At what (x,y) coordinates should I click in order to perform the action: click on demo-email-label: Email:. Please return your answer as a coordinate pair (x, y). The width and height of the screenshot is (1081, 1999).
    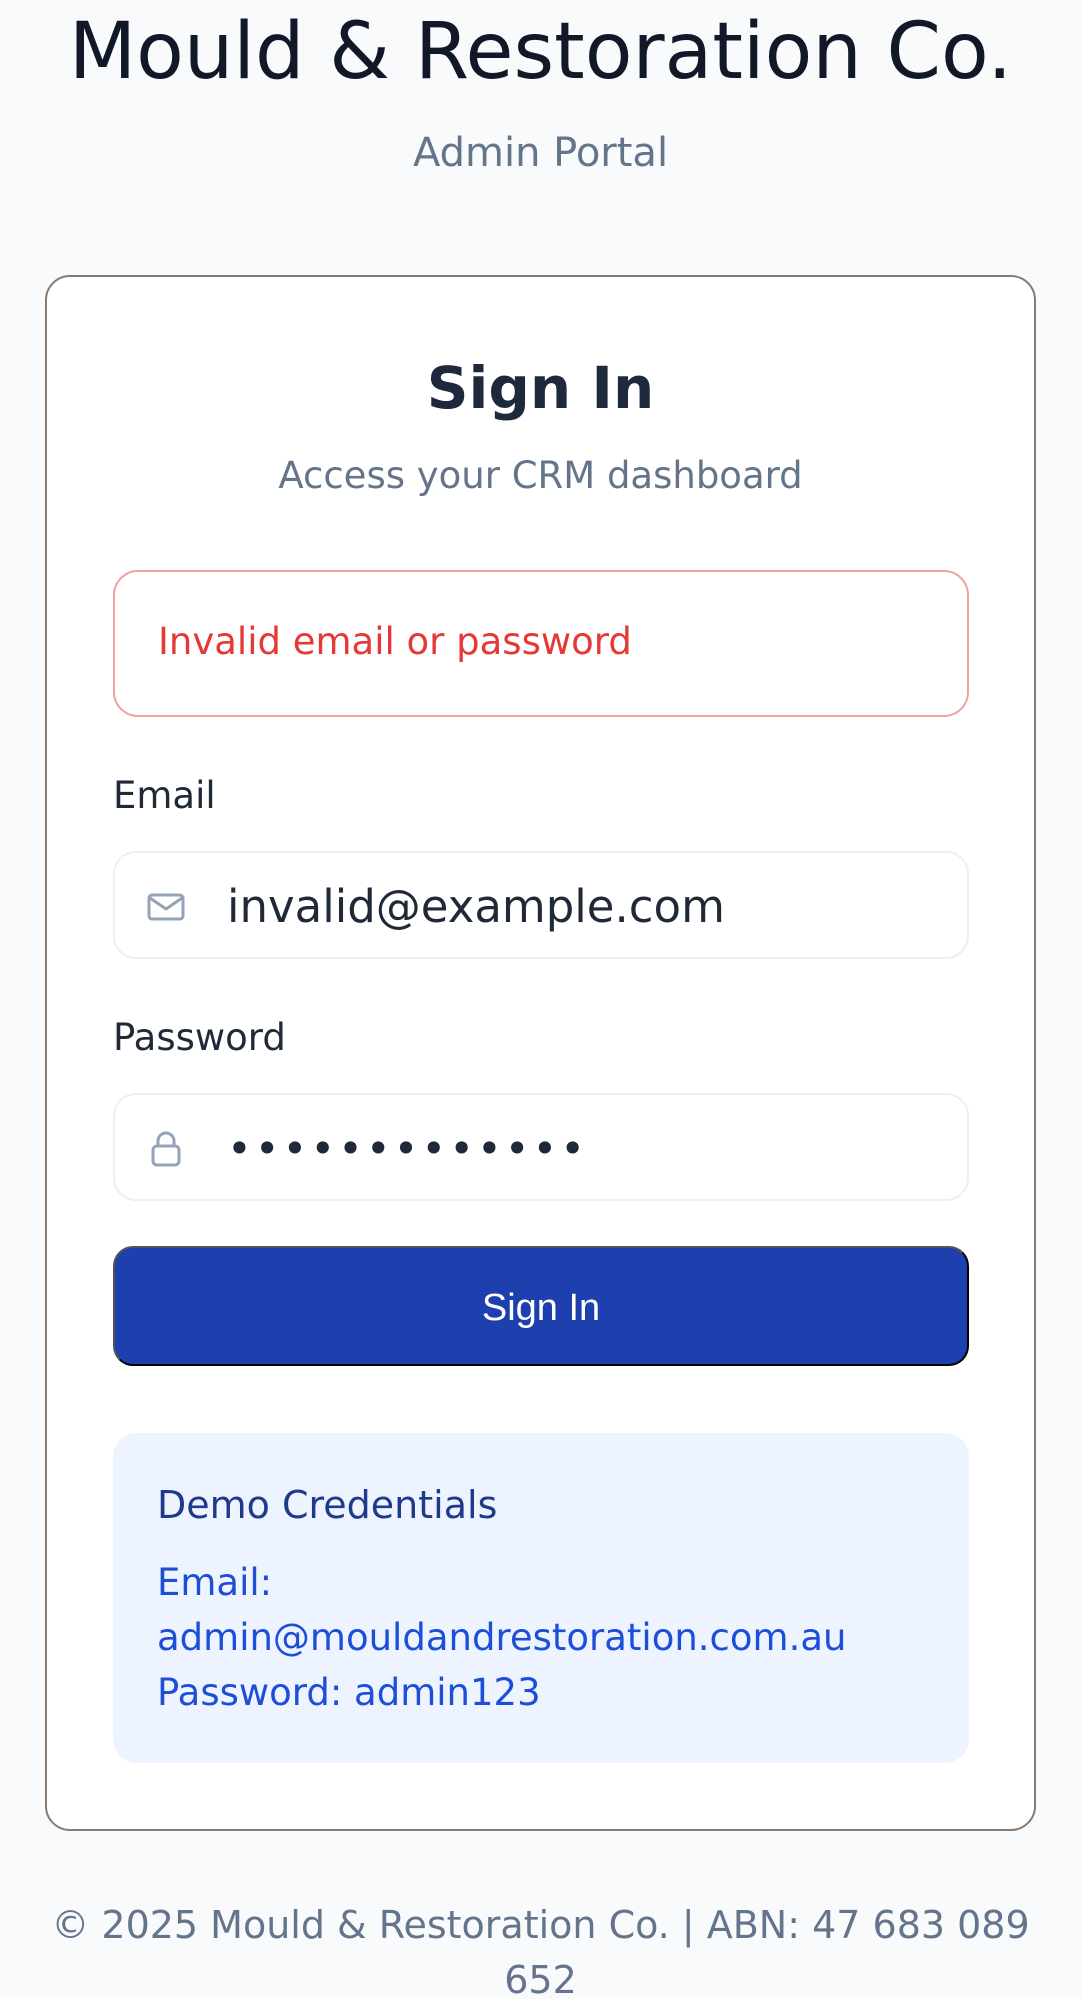
    Looking at the image, I should click on (215, 1582).